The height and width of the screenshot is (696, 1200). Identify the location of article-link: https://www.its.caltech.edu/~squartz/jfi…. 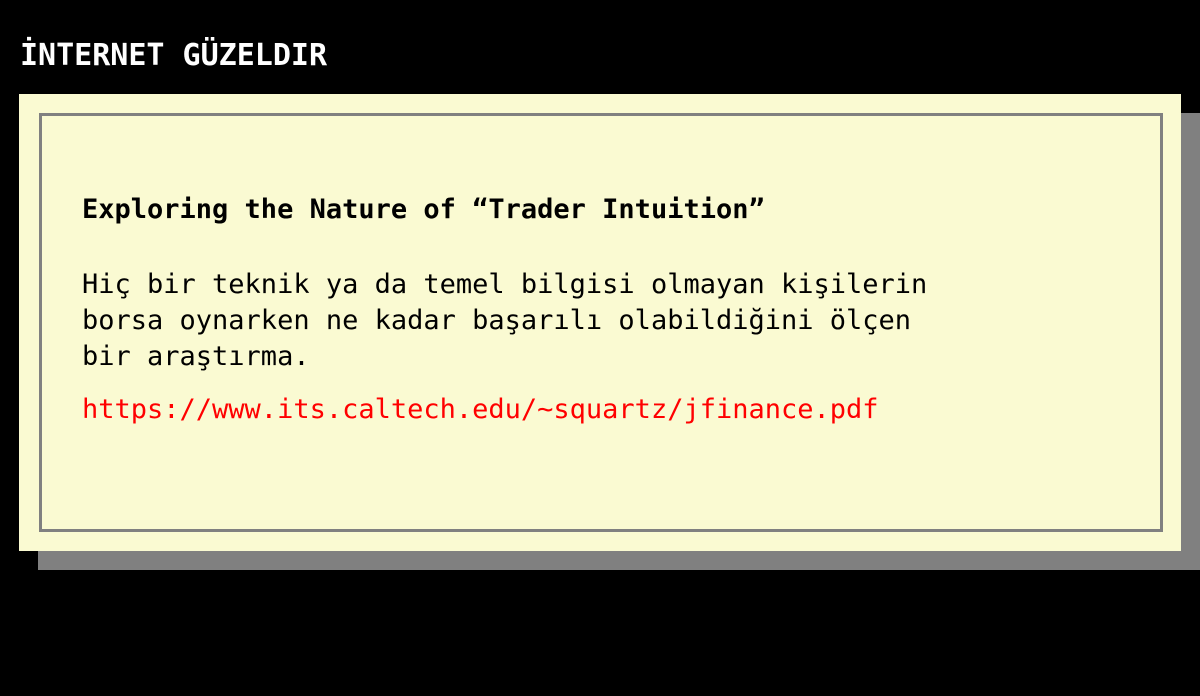
(480, 410).